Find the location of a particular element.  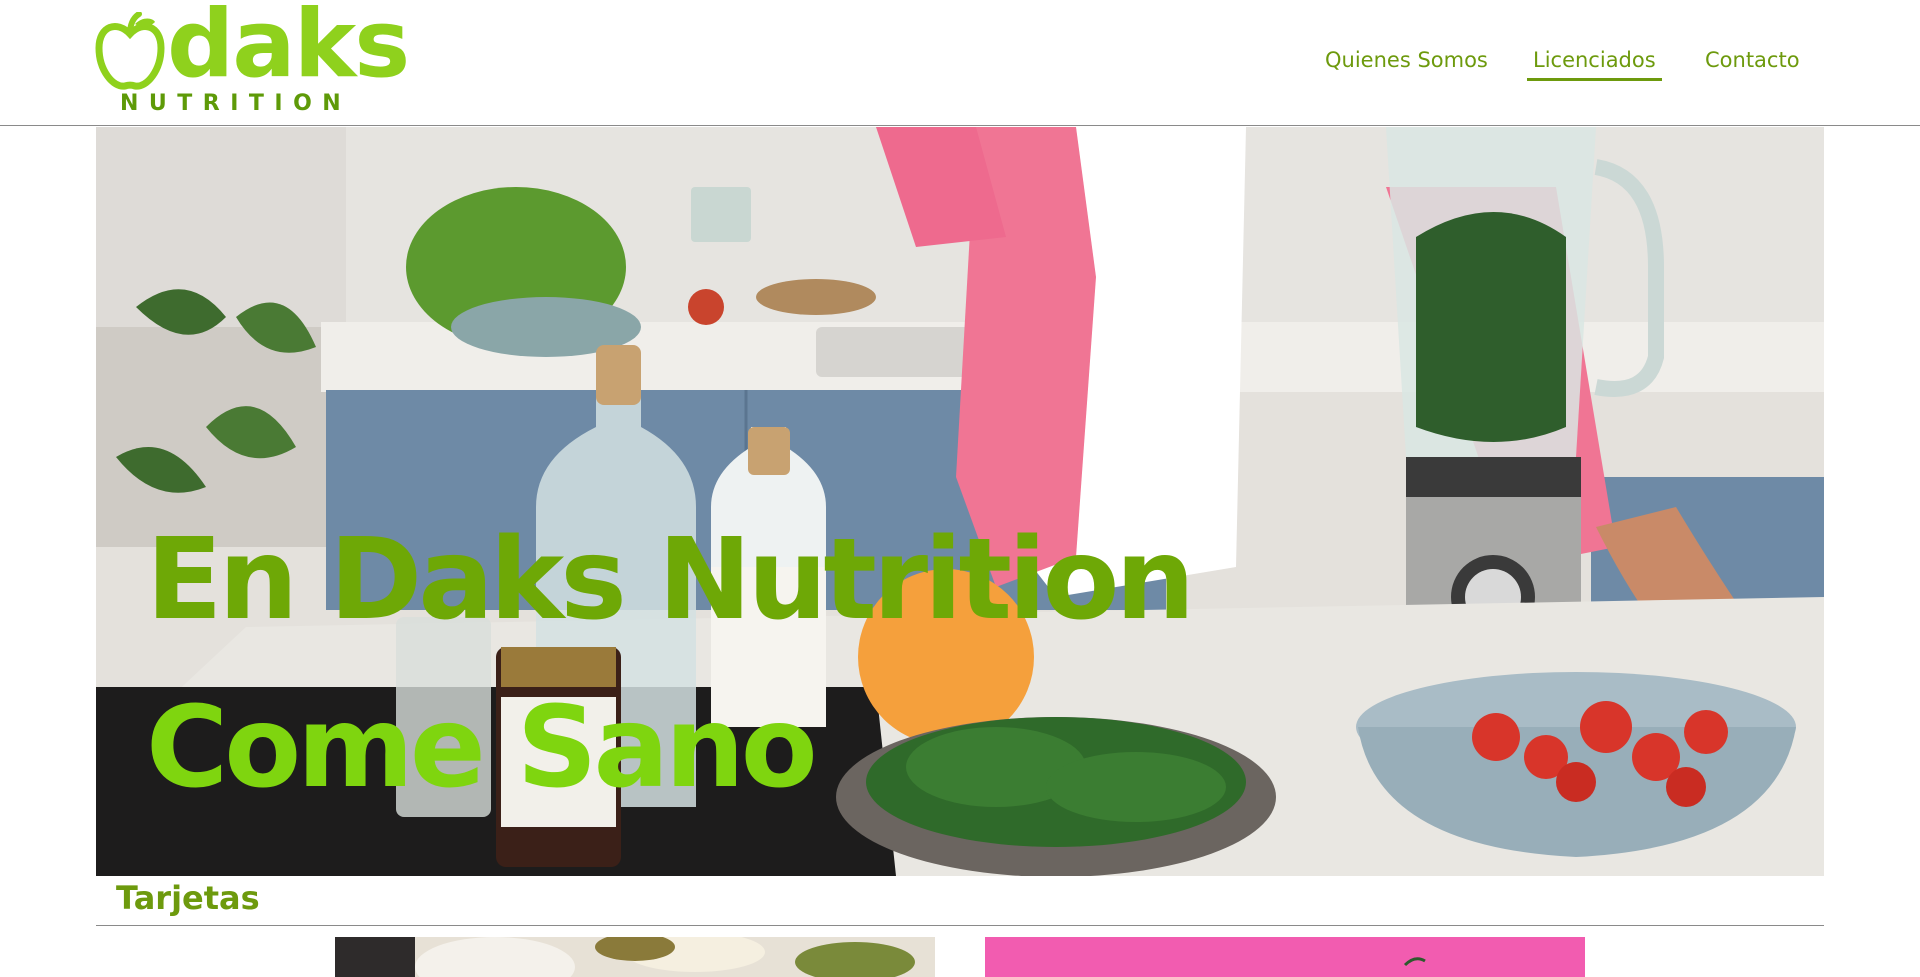

hero-headline: En Daks Nutrition is located at coordinates (670, 580).